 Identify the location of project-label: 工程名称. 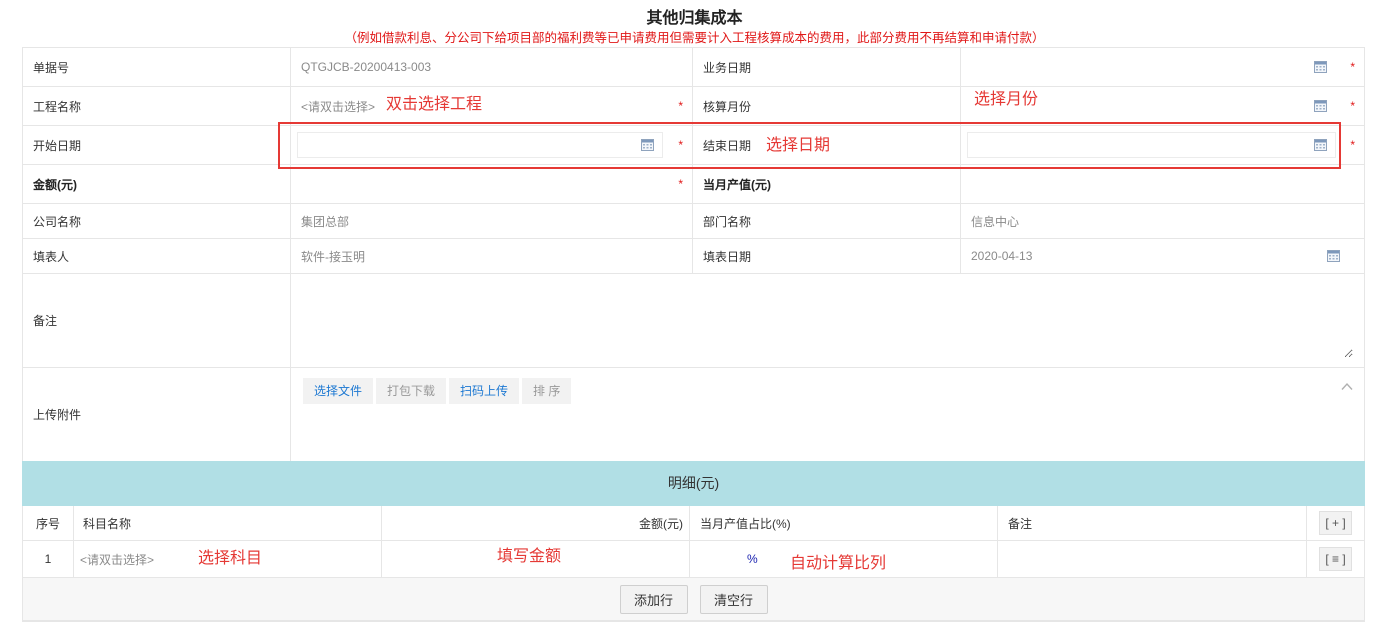
(157, 106).